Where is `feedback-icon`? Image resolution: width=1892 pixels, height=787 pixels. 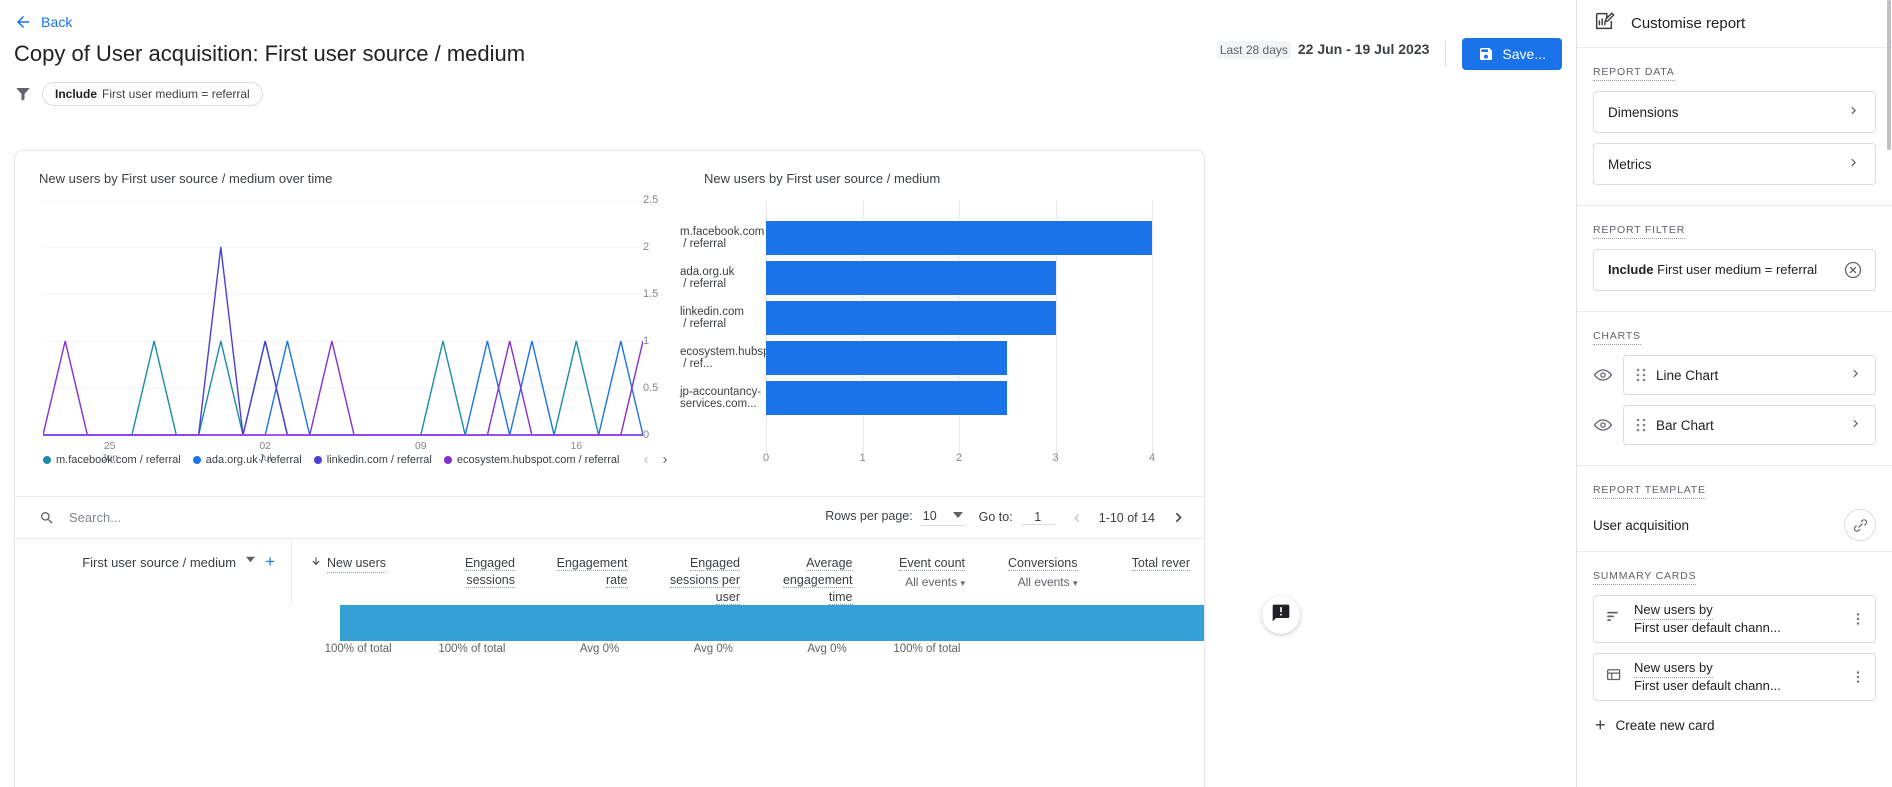
feedback-icon is located at coordinates (1281, 615).